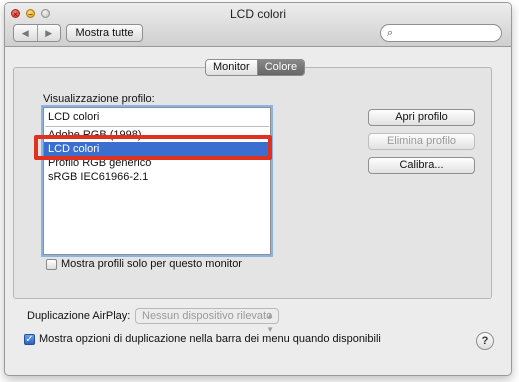 The height and width of the screenshot is (382, 519). What do you see at coordinates (157, 135) in the screenshot?
I see `list-item: Adobe RGB (1998)` at bounding box center [157, 135].